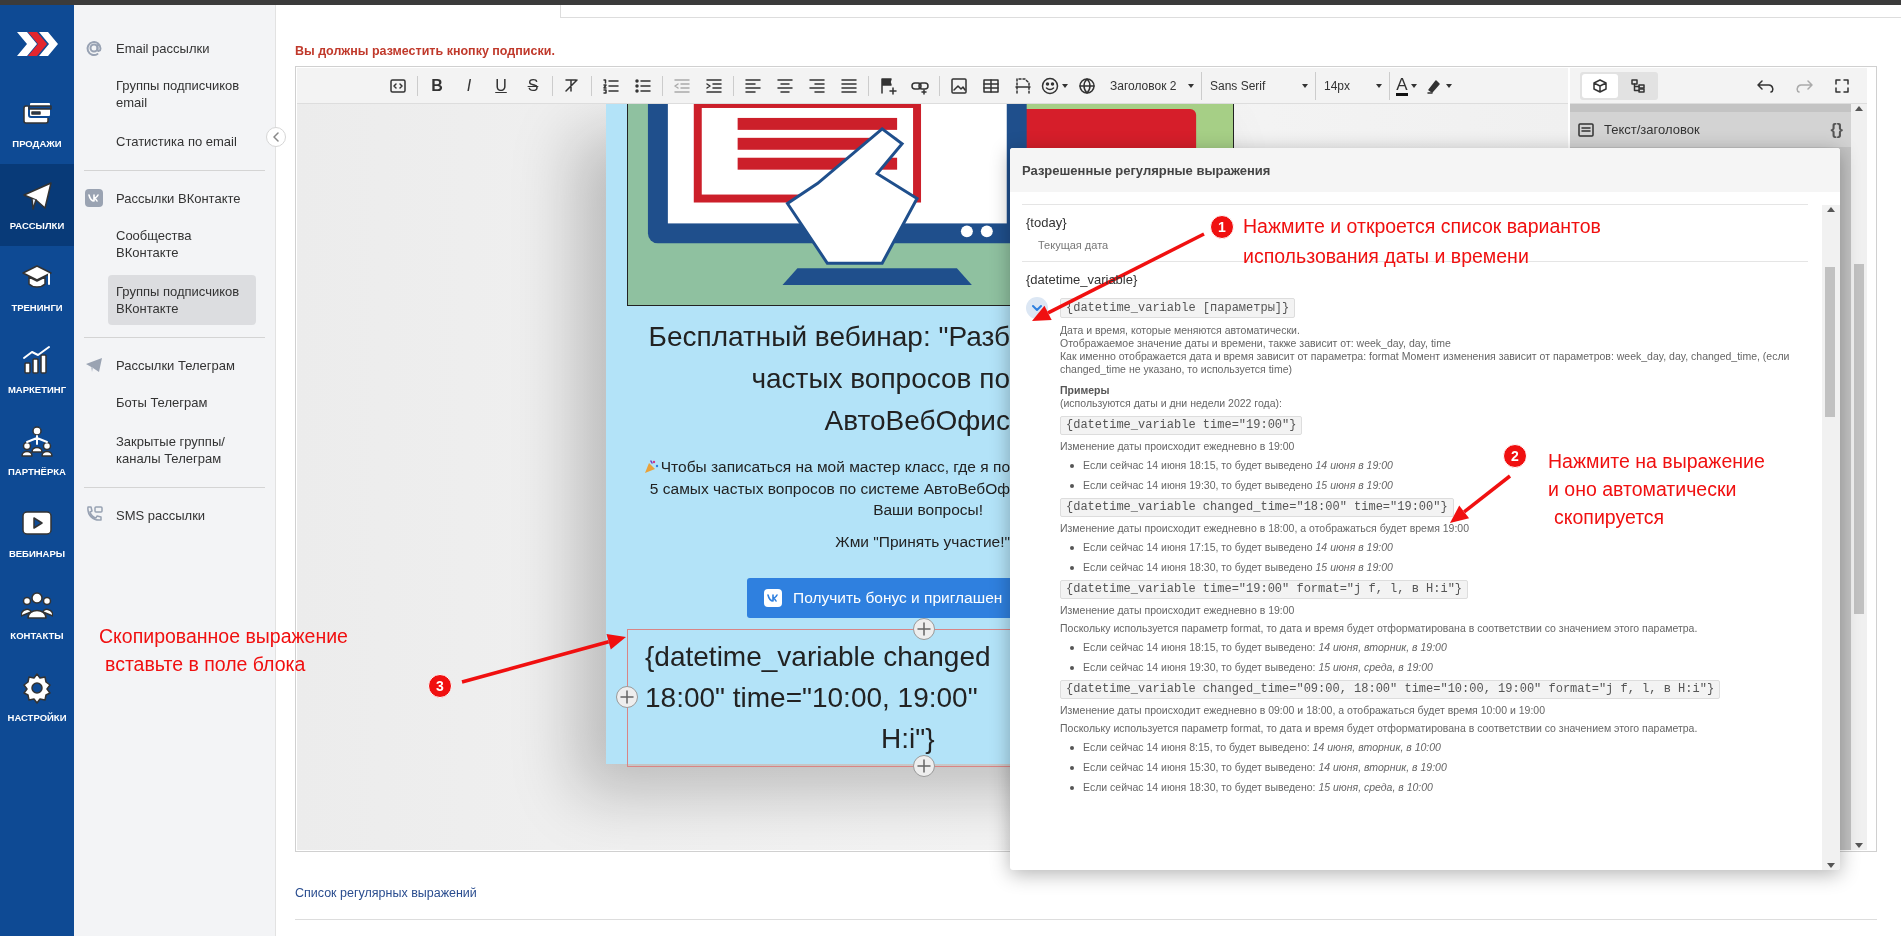  What do you see at coordinates (1258, 787) in the screenshot?
I see `example-text: Если сейчас 14 июня 18:30, то будет выведено: 15 июня, среда, в 10:00` at bounding box center [1258, 787].